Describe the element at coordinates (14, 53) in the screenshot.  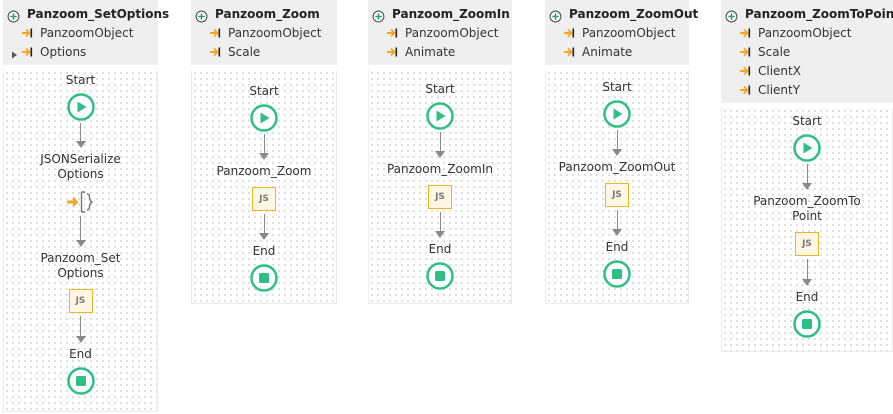
I see `expand-triangle-icon` at that location.